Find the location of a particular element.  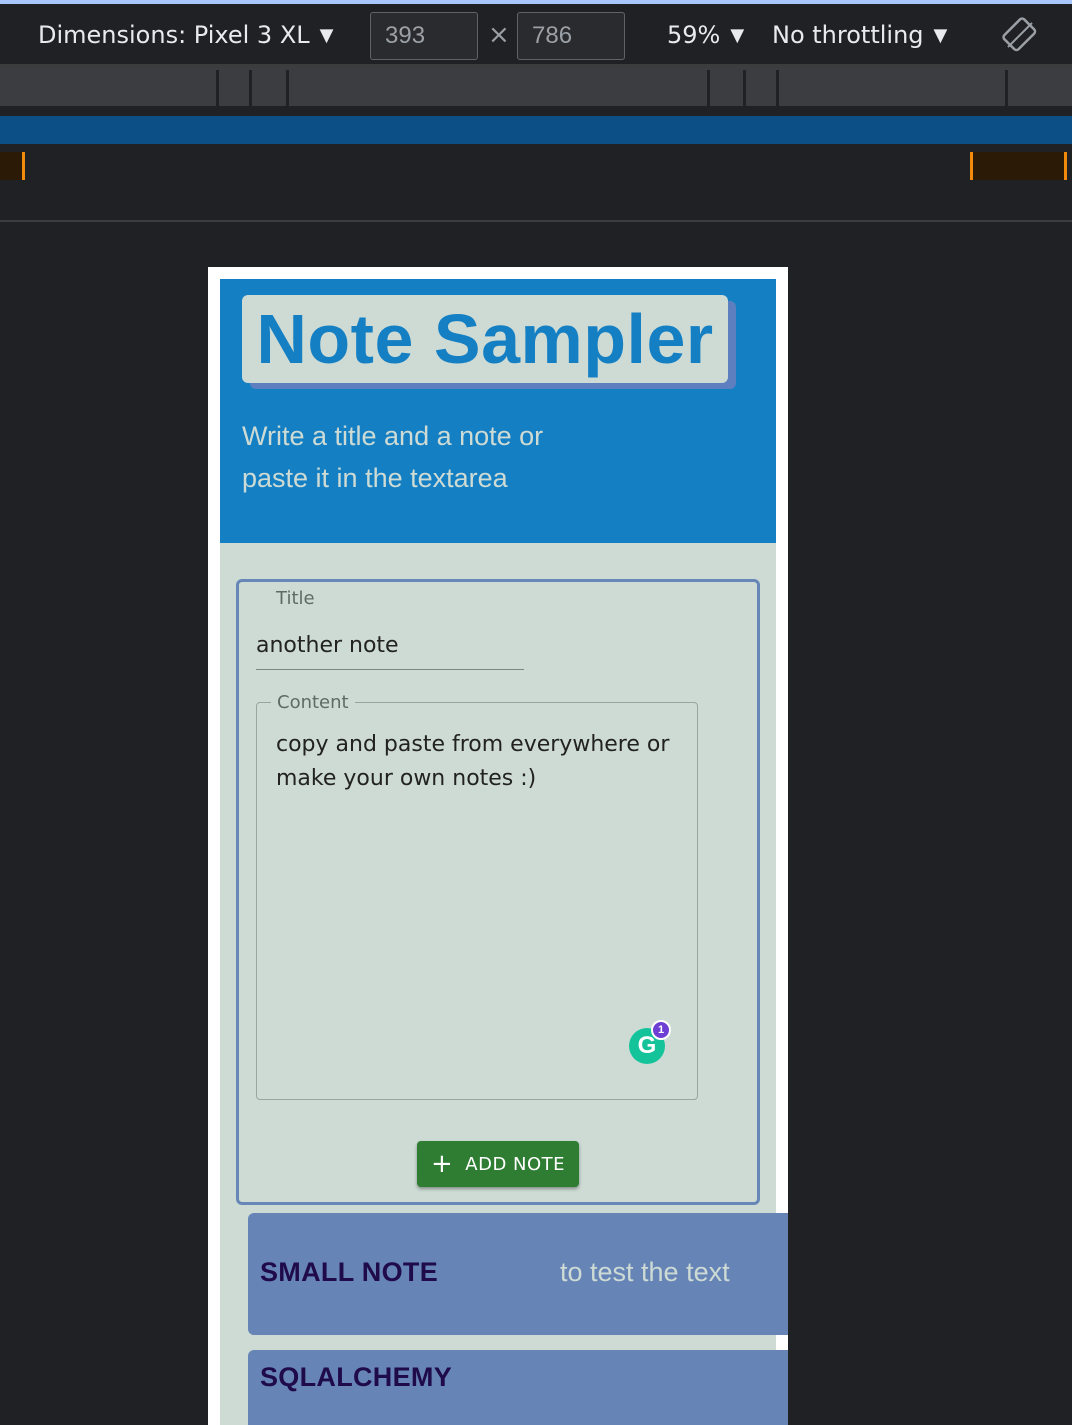

title-input is located at coordinates (390, 646).